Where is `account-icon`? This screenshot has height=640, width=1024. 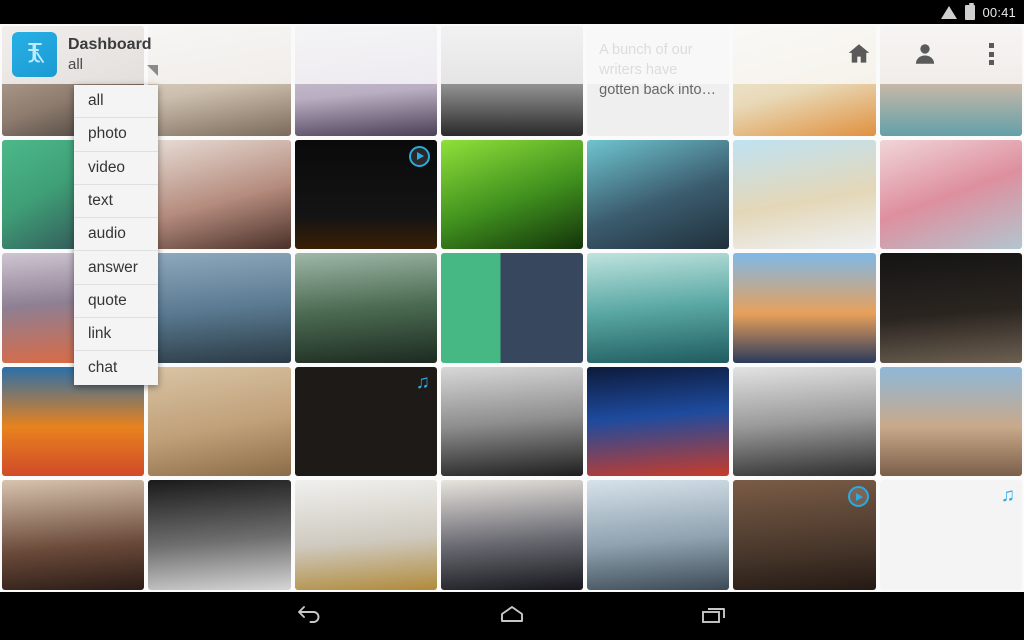
account-icon is located at coordinates (925, 54).